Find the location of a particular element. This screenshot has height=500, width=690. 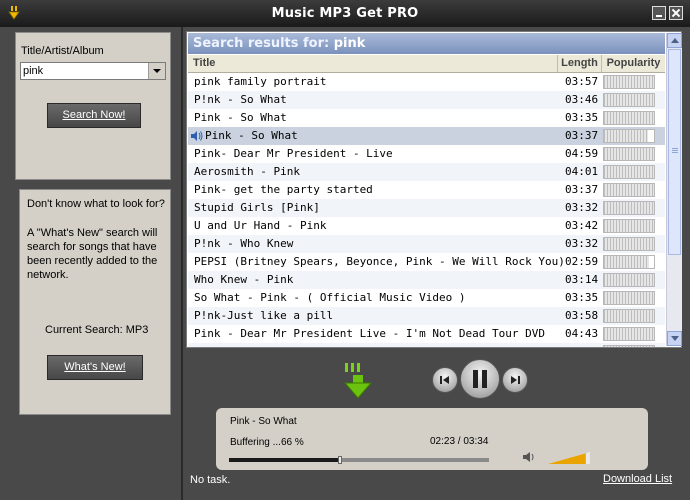

time-display: 02:23 / 03:34 is located at coordinates (459, 441).